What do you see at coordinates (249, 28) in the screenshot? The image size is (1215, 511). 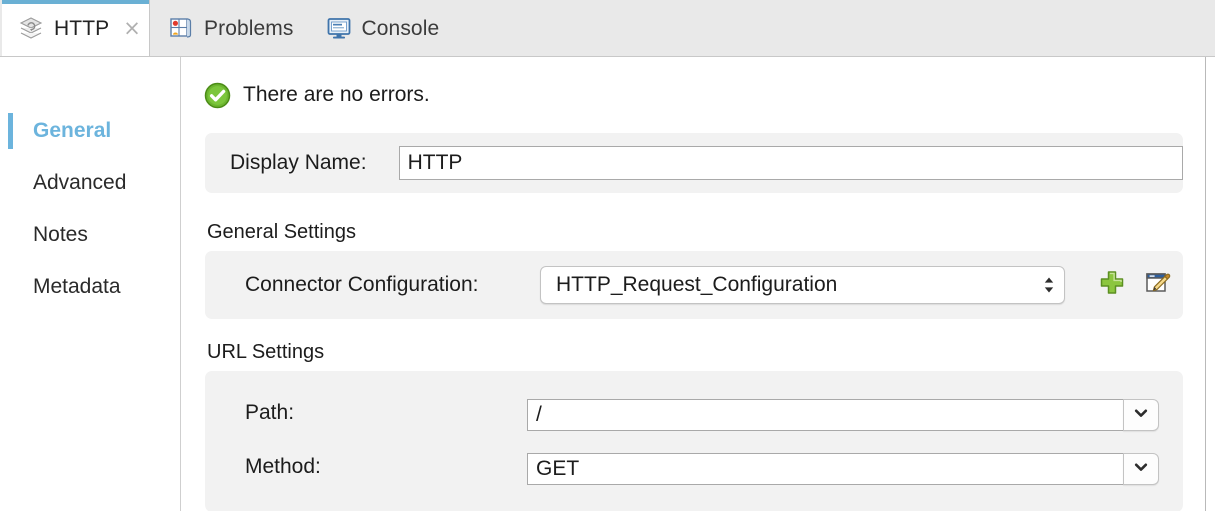 I see `tab-label-problems: Problems` at bounding box center [249, 28].